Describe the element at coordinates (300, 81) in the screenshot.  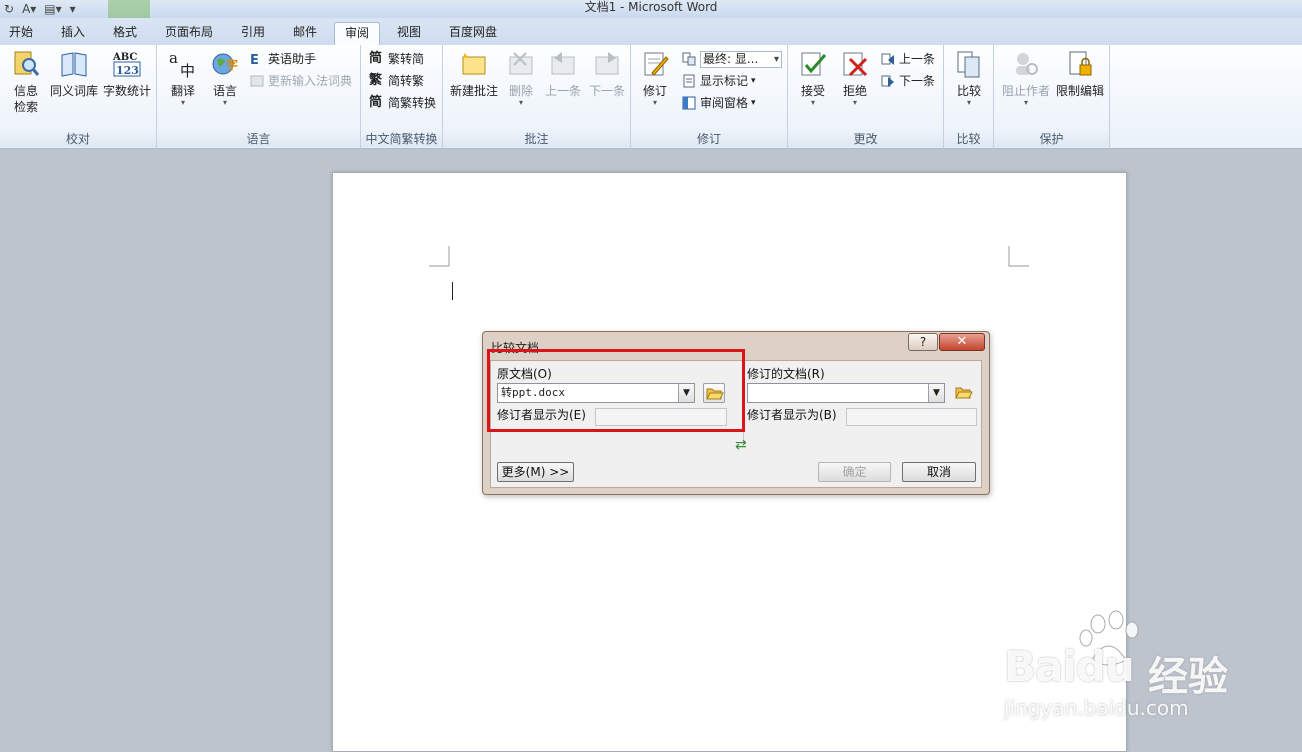
I see `update-ime-dictionary-button: 更新输入法词典` at that location.